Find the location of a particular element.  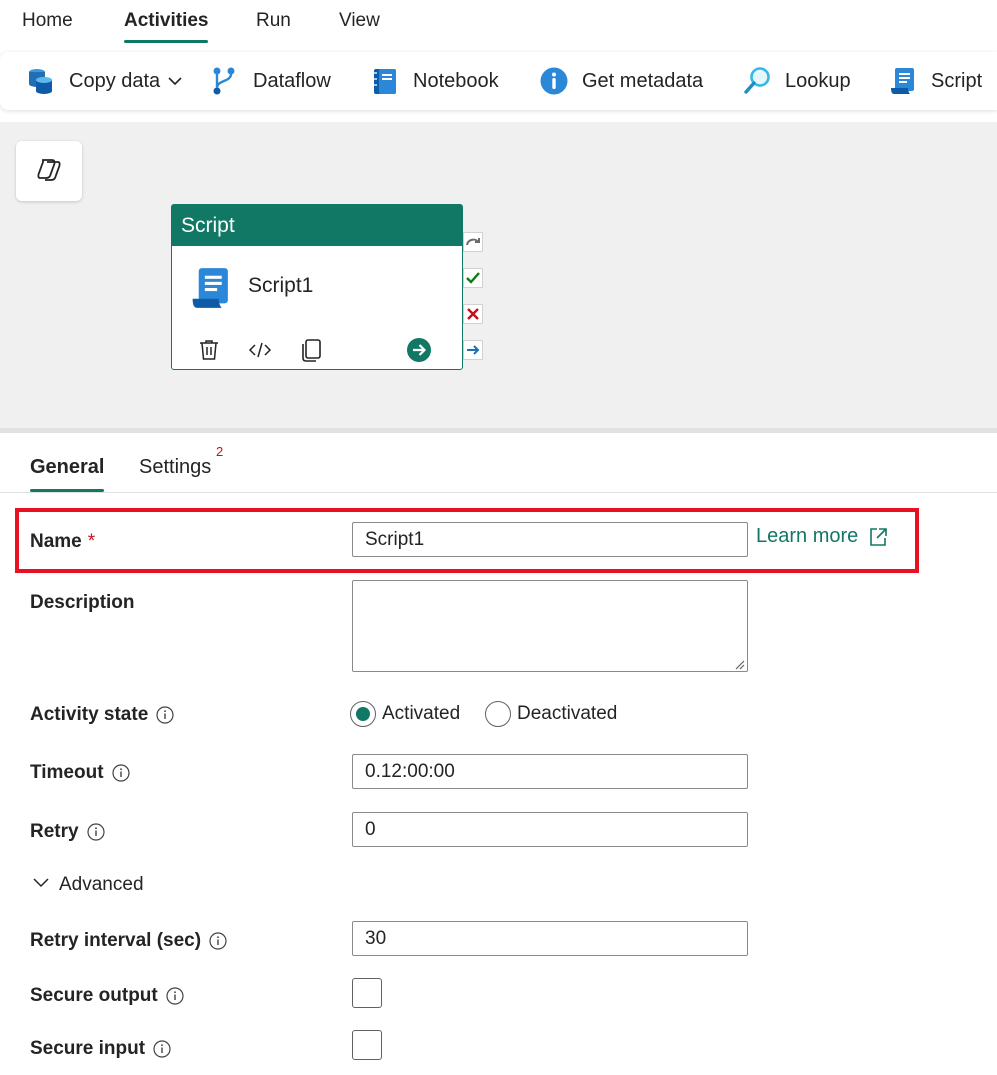

radio-activated-circle is located at coordinates (363, 714).